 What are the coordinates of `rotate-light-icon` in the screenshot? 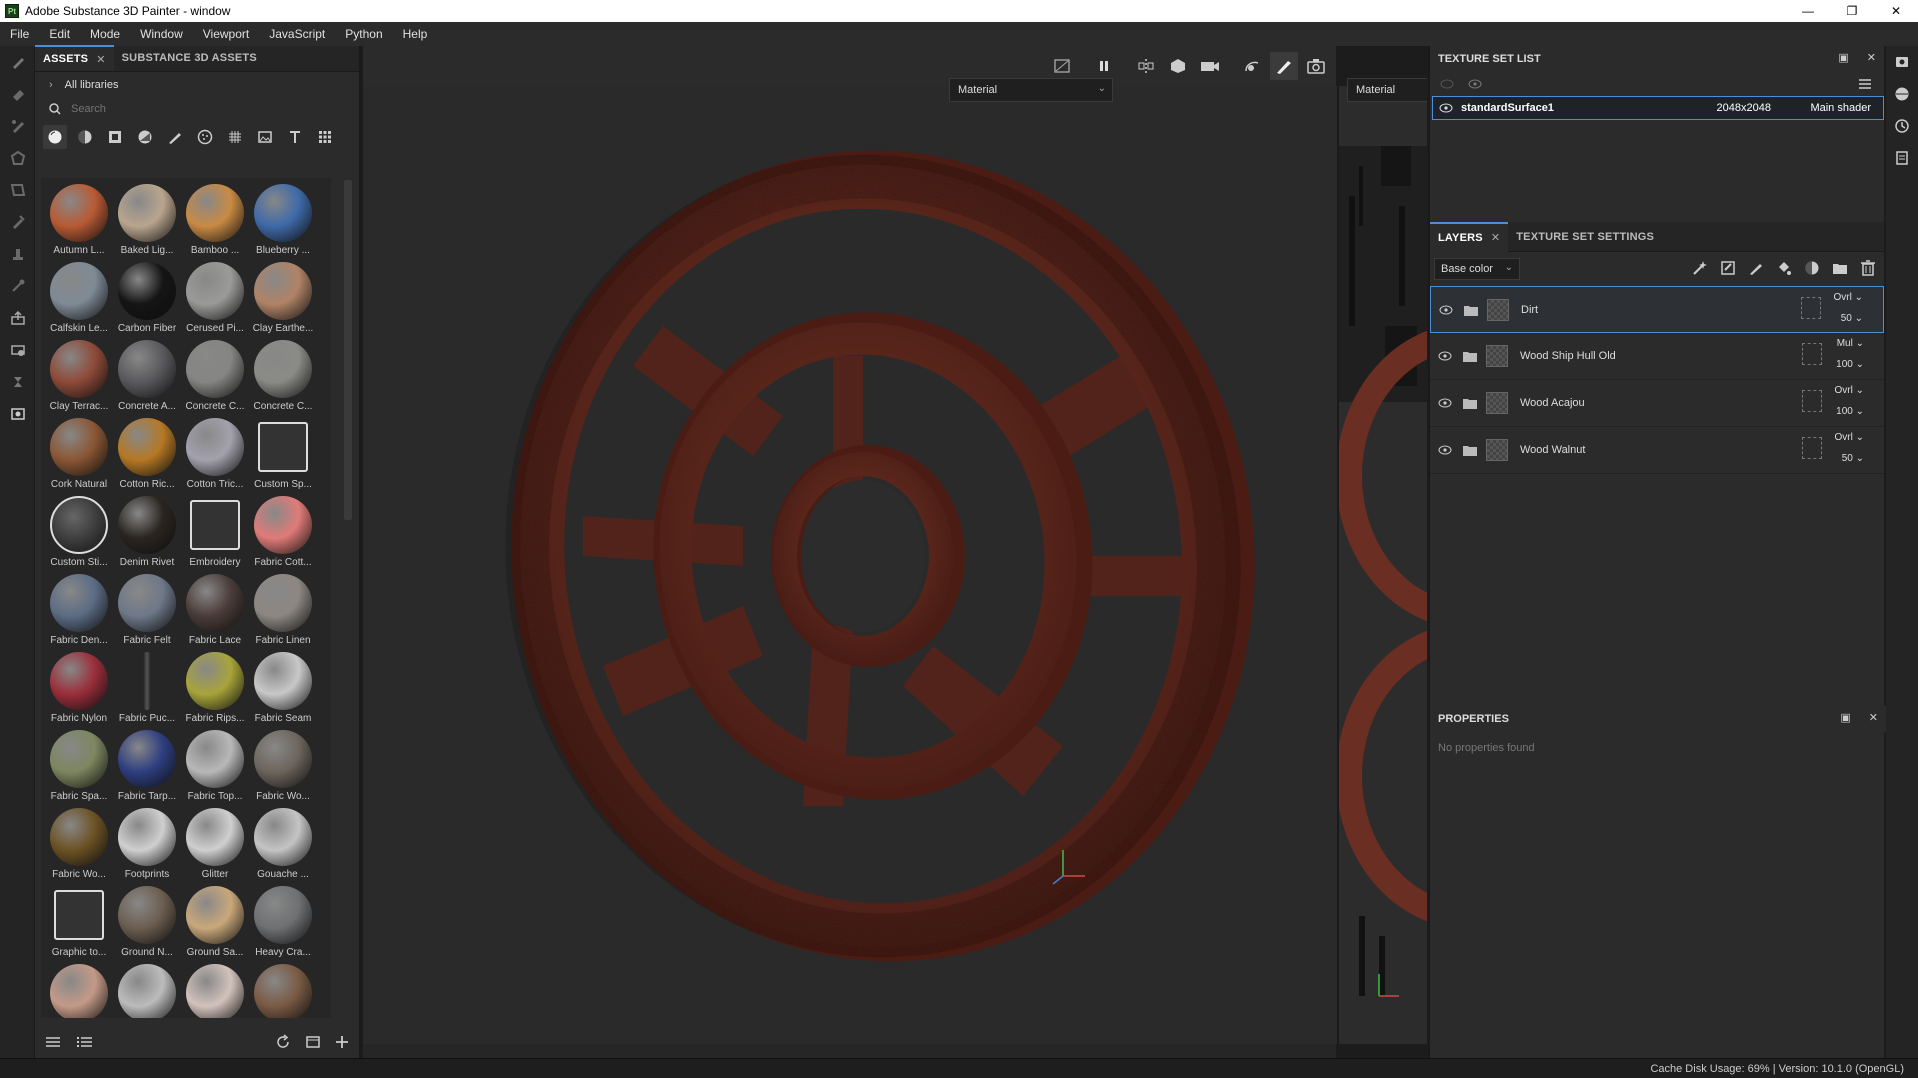 It's located at (1252, 66).